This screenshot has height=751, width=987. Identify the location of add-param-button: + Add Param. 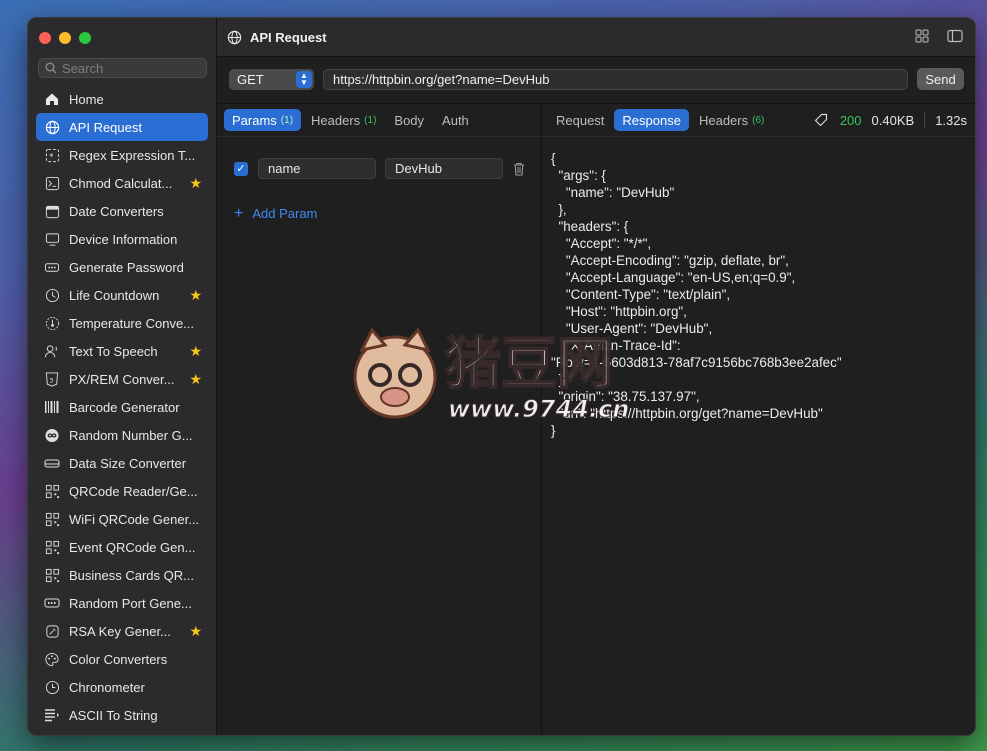
(276, 213).